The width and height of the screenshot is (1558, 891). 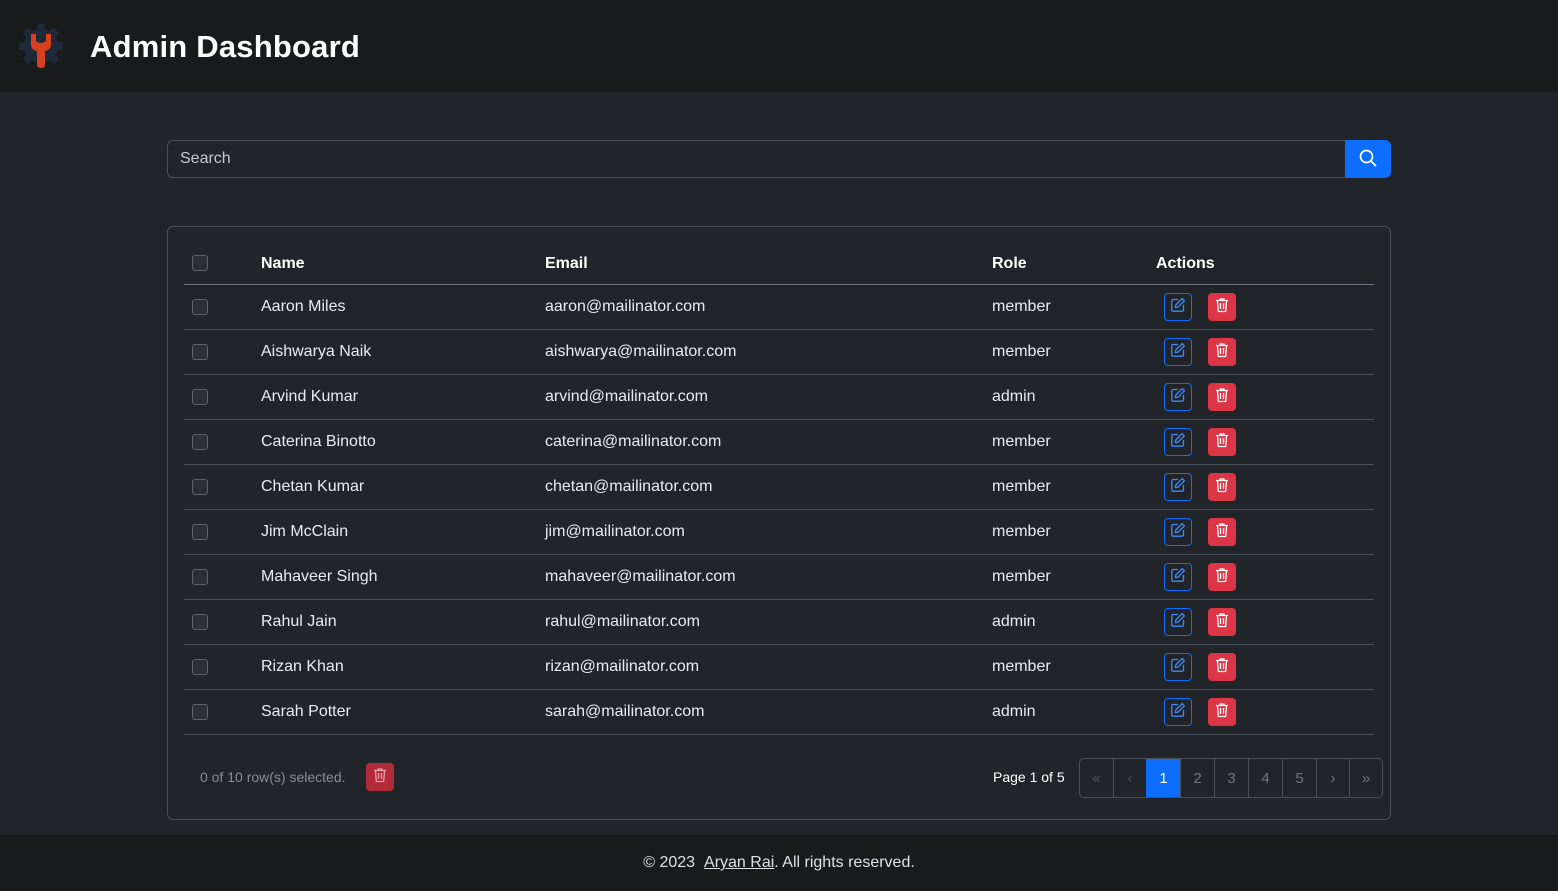 What do you see at coordinates (1265, 264) in the screenshot?
I see `column-header-actions: Actions` at bounding box center [1265, 264].